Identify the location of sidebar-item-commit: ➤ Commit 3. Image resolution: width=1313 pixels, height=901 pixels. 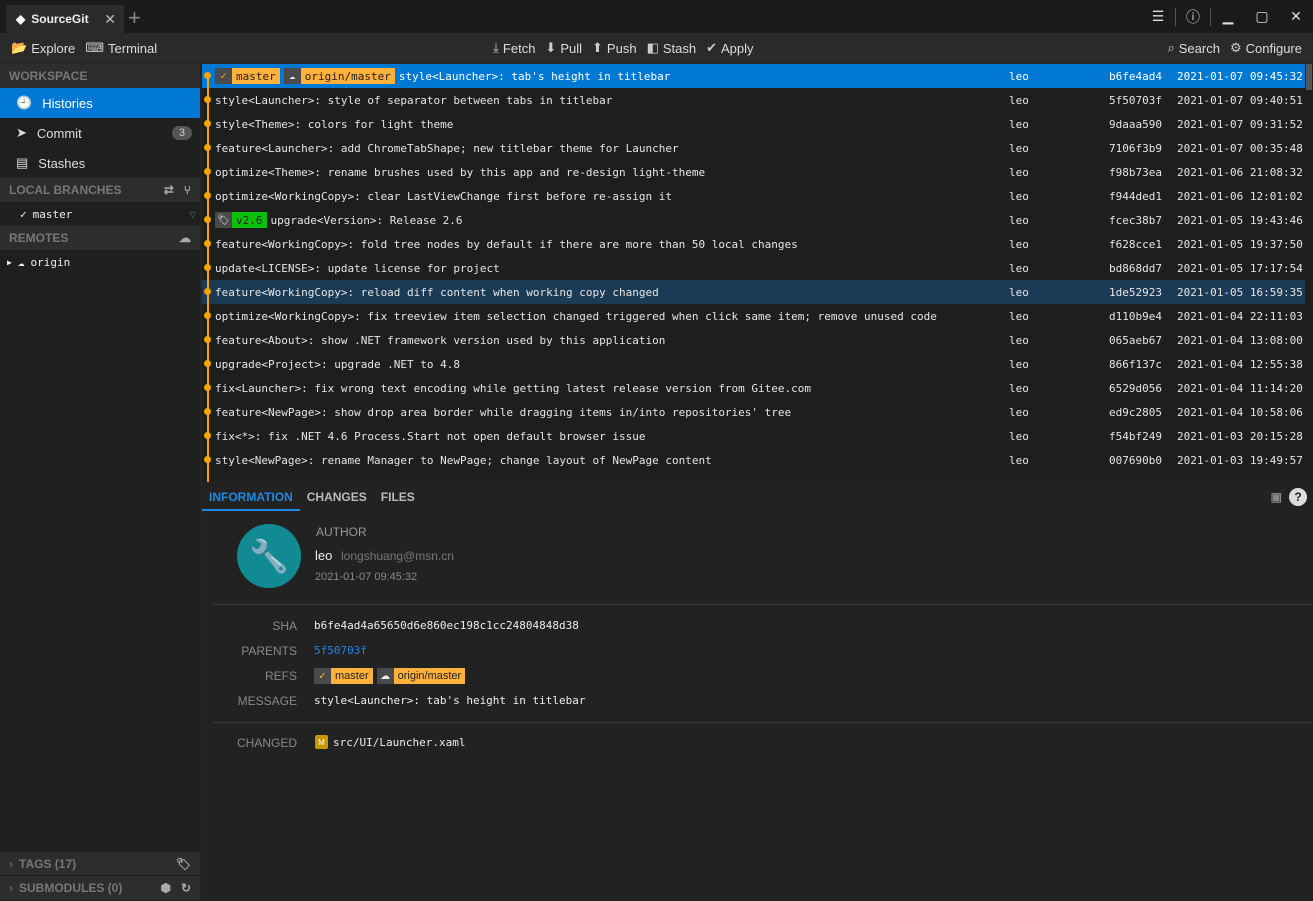
(100, 133).